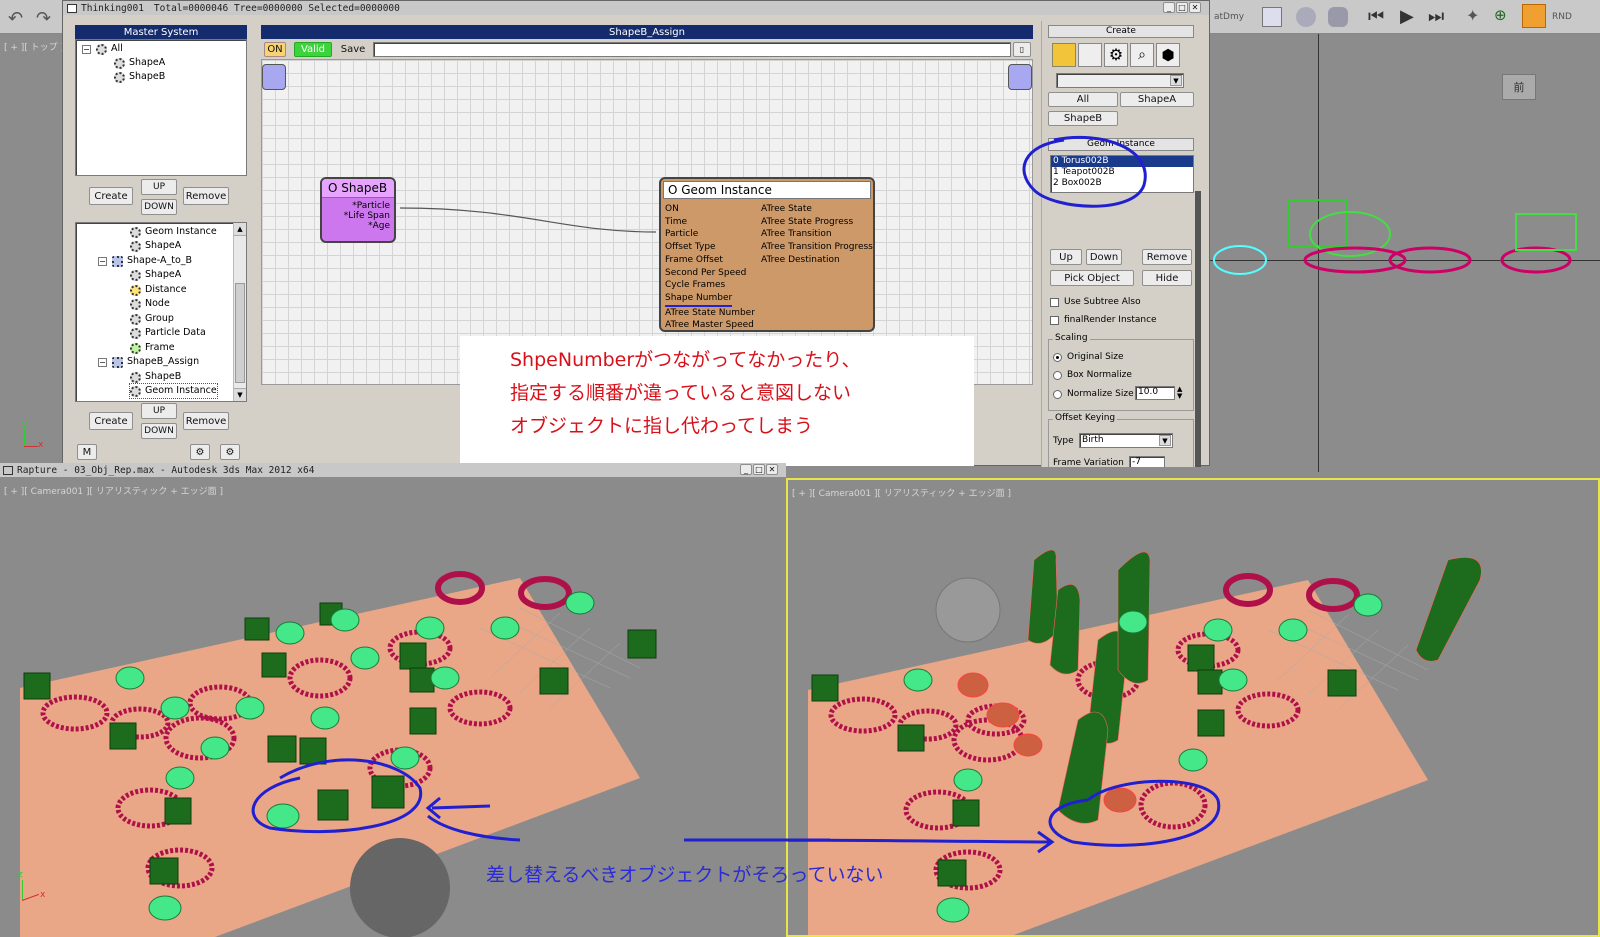 This screenshot has height=937, width=1600. I want to click on tree-node: Geom Instance, so click(173, 232).